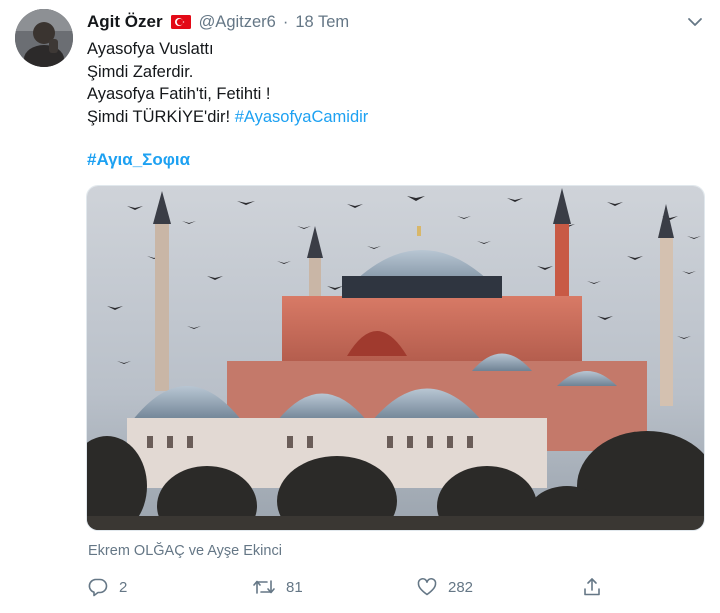 This screenshot has width=720, height=613. What do you see at coordinates (277, 587) in the screenshot?
I see `retweet-button: 81` at bounding box center [277, 587].